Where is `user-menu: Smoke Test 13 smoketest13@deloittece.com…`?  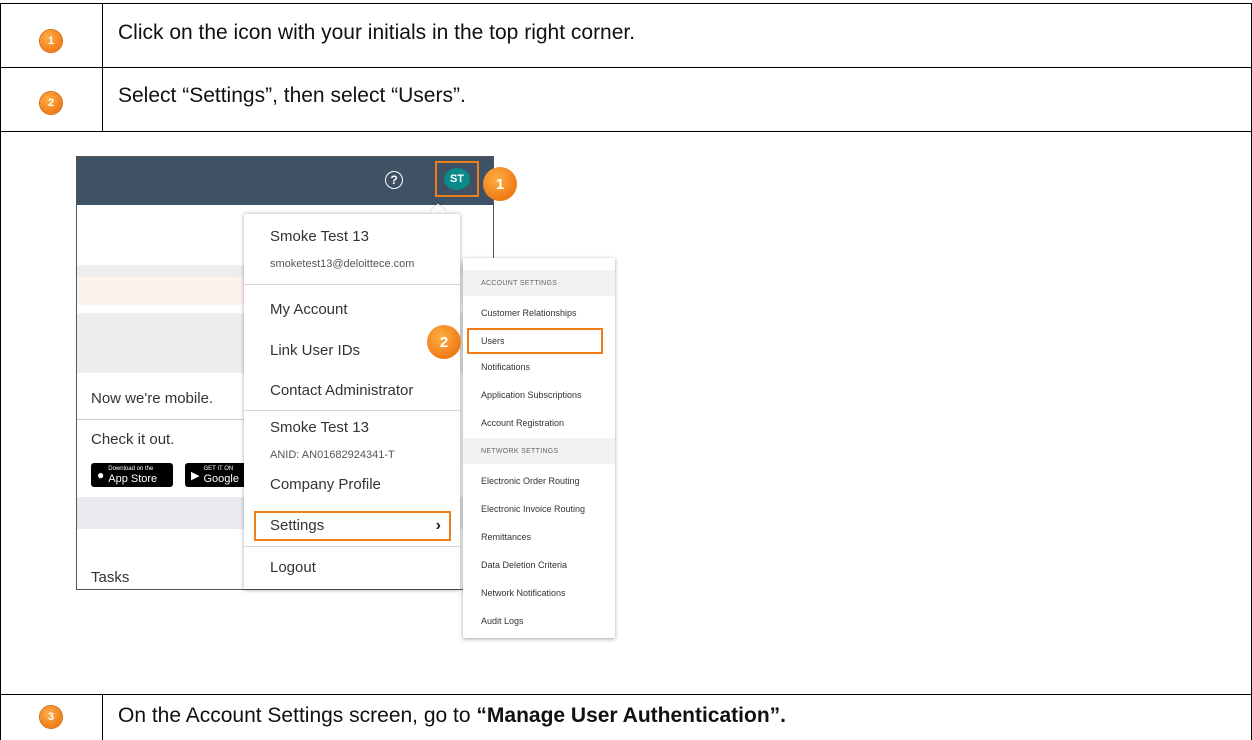
user-menu: Smoke Test 13 smoketest13@deloittece.com… is located at coordinates (352, 401).